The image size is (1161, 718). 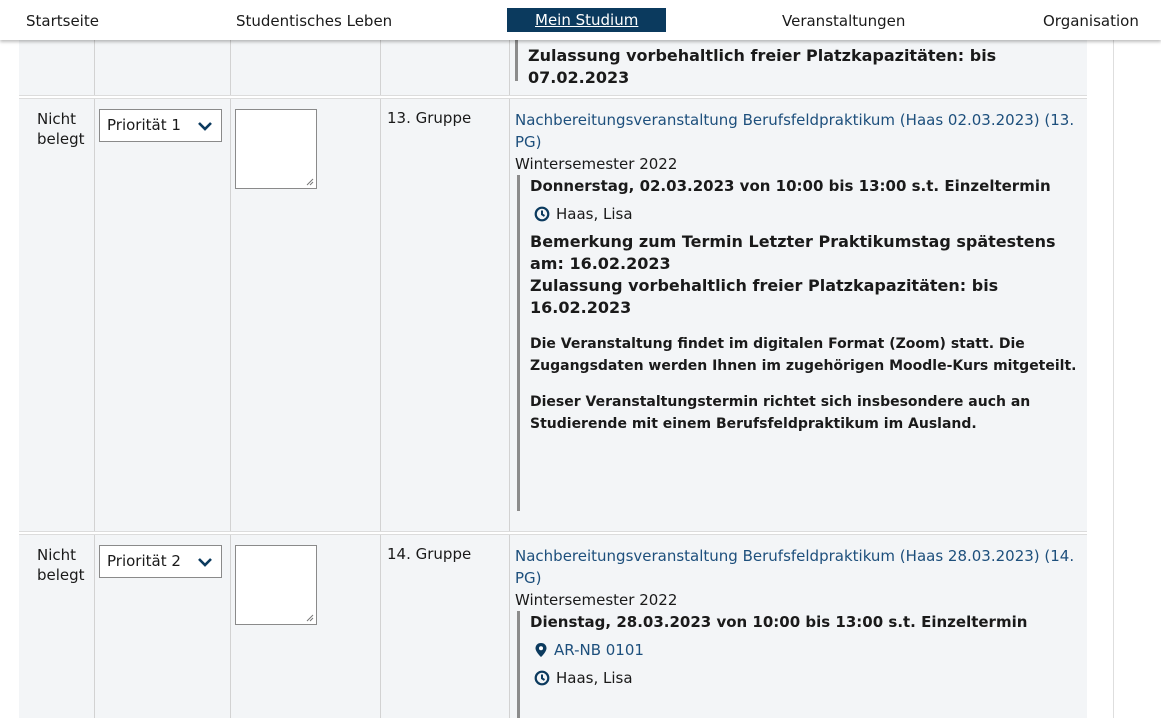 I want to click on nav-organisation: Organisation, so click(x=1091, y=21).